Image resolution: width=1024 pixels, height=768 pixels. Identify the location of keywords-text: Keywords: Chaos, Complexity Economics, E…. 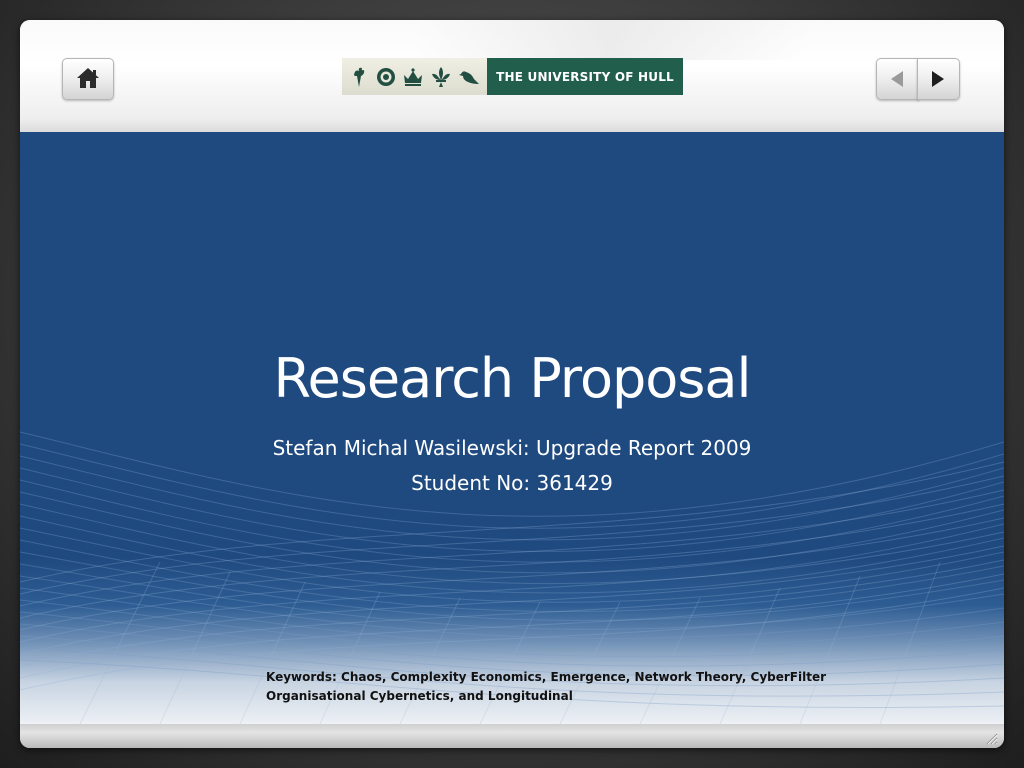
(566, 687).